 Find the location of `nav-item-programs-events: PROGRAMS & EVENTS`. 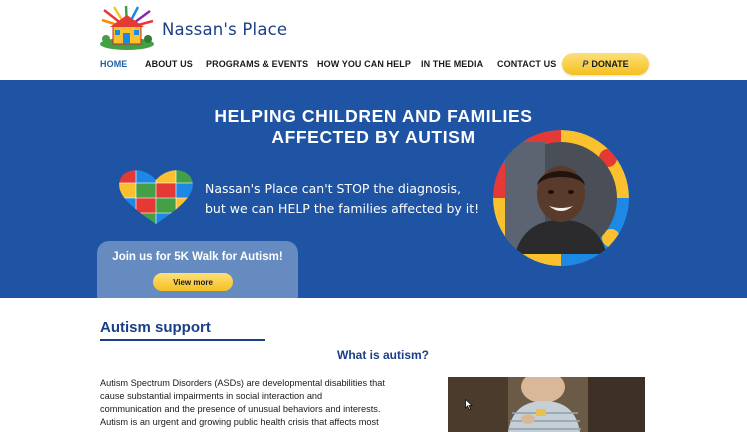

nav-item-programs-events: PROGRAMS & EVENTS is located at coordinates (257, 64).